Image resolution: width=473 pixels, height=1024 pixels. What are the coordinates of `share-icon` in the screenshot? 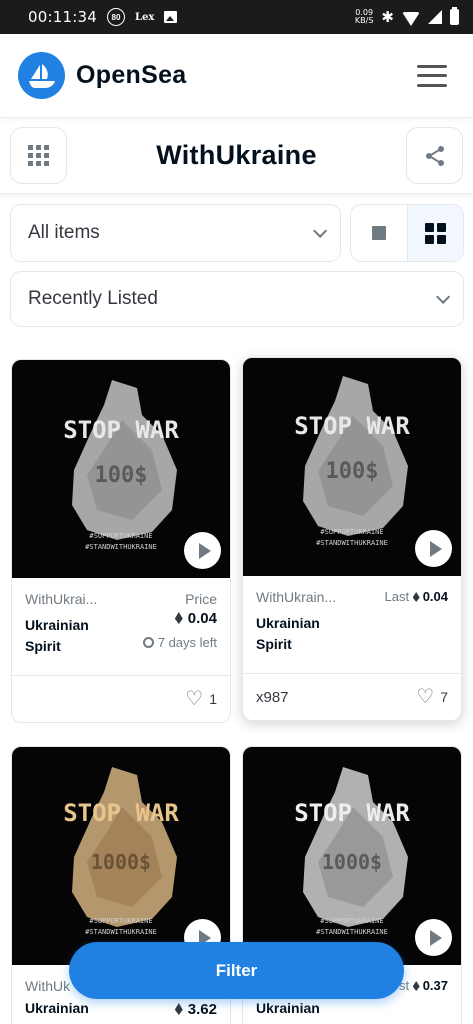 It's located at (434, 155).